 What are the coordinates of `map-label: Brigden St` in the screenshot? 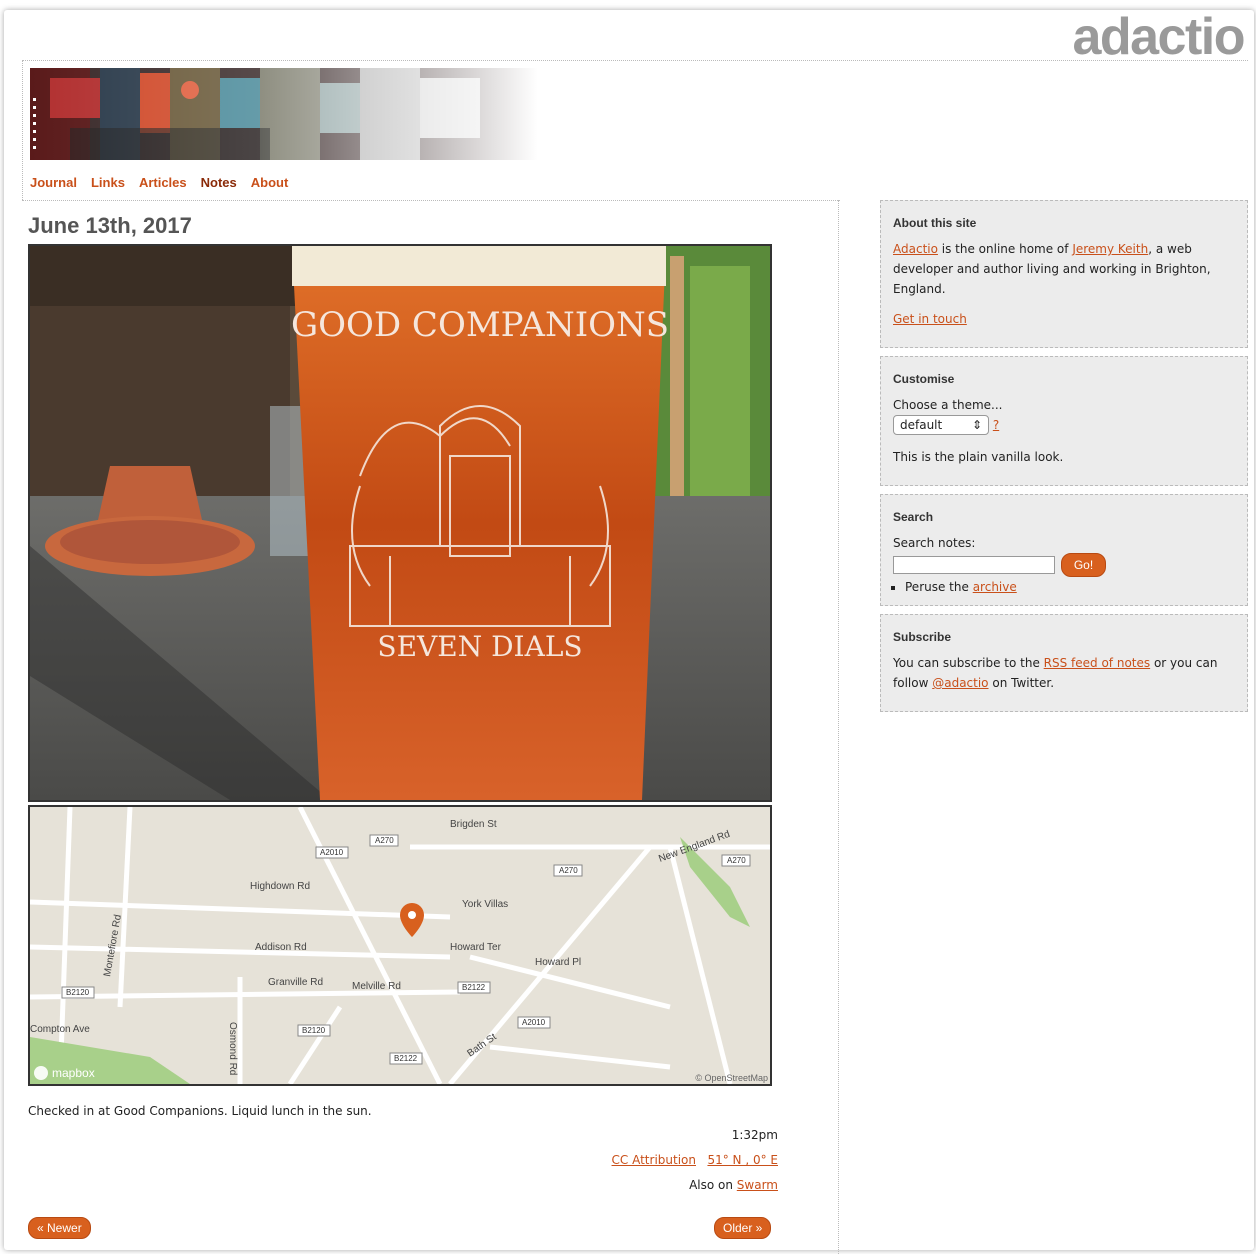 It's located at (473, 824).